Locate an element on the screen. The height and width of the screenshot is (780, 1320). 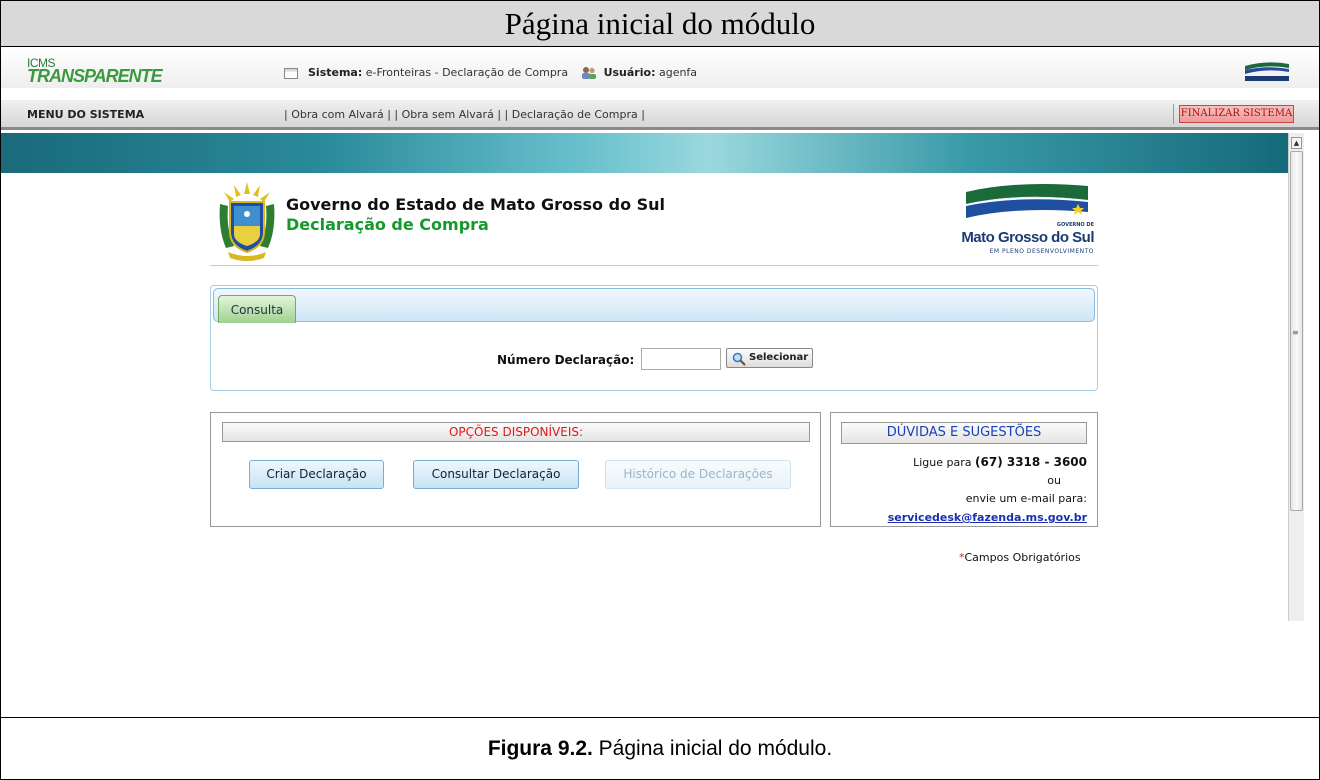
user-label: Usuário: is located at coordinates (629, 72).